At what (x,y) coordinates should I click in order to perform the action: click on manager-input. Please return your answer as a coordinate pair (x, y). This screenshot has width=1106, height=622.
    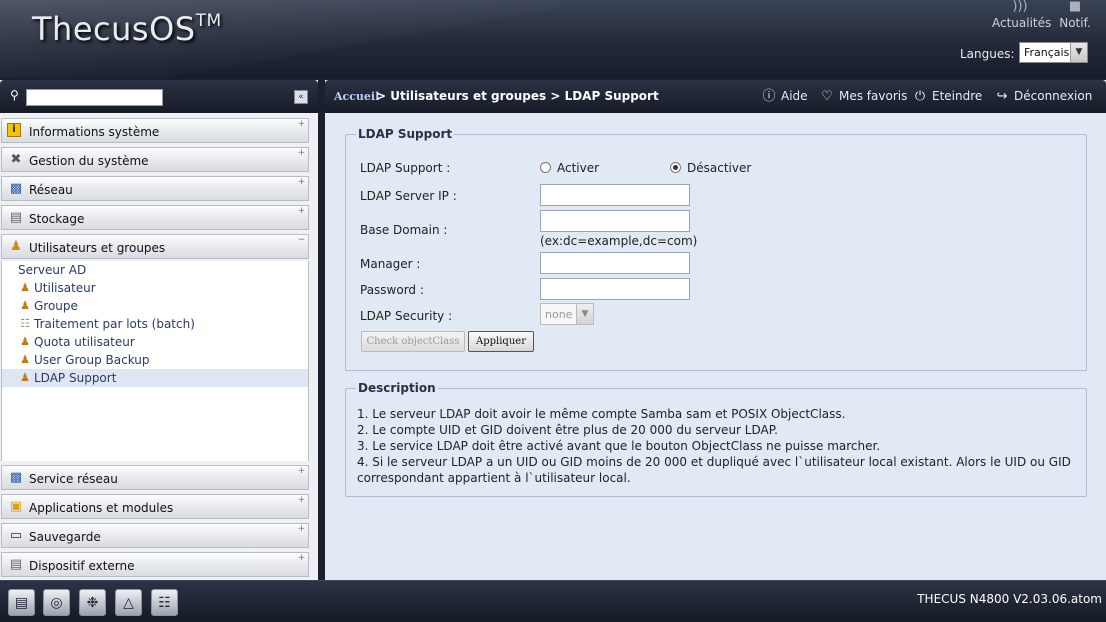
    Looking at the image, I should click on (615, 263).